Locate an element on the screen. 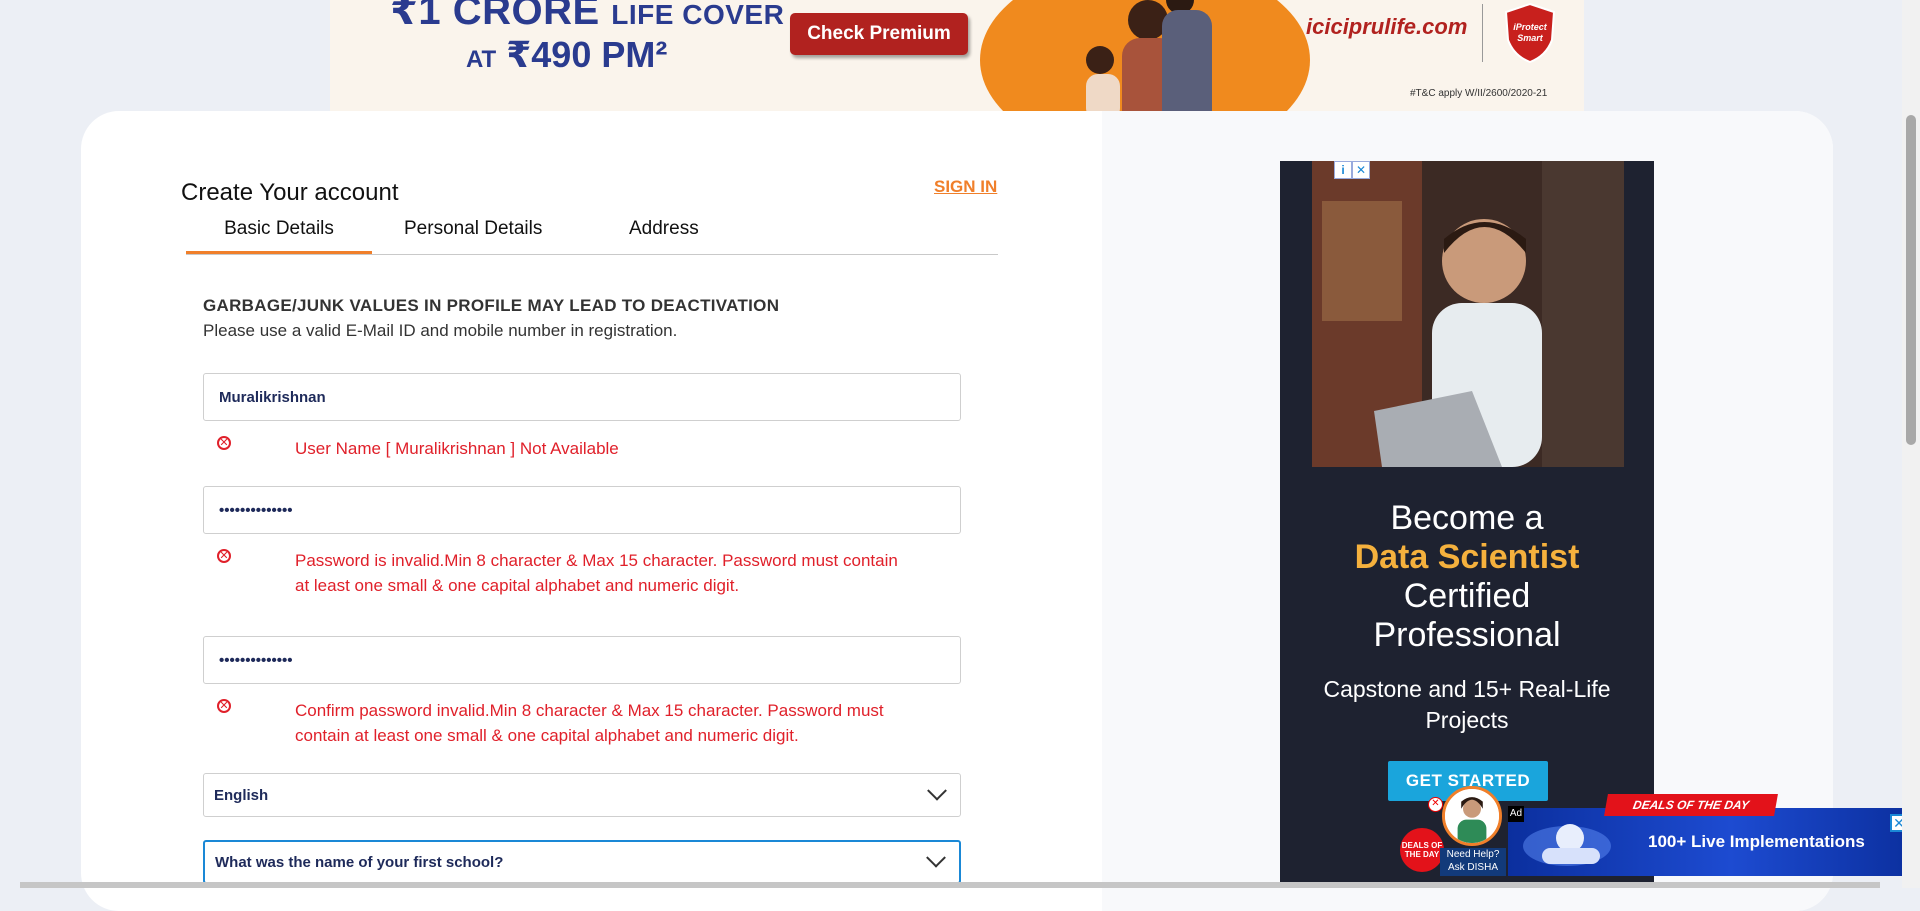  implementations-text: 100+ Live Implementations is located at coordinates (1756, 841).